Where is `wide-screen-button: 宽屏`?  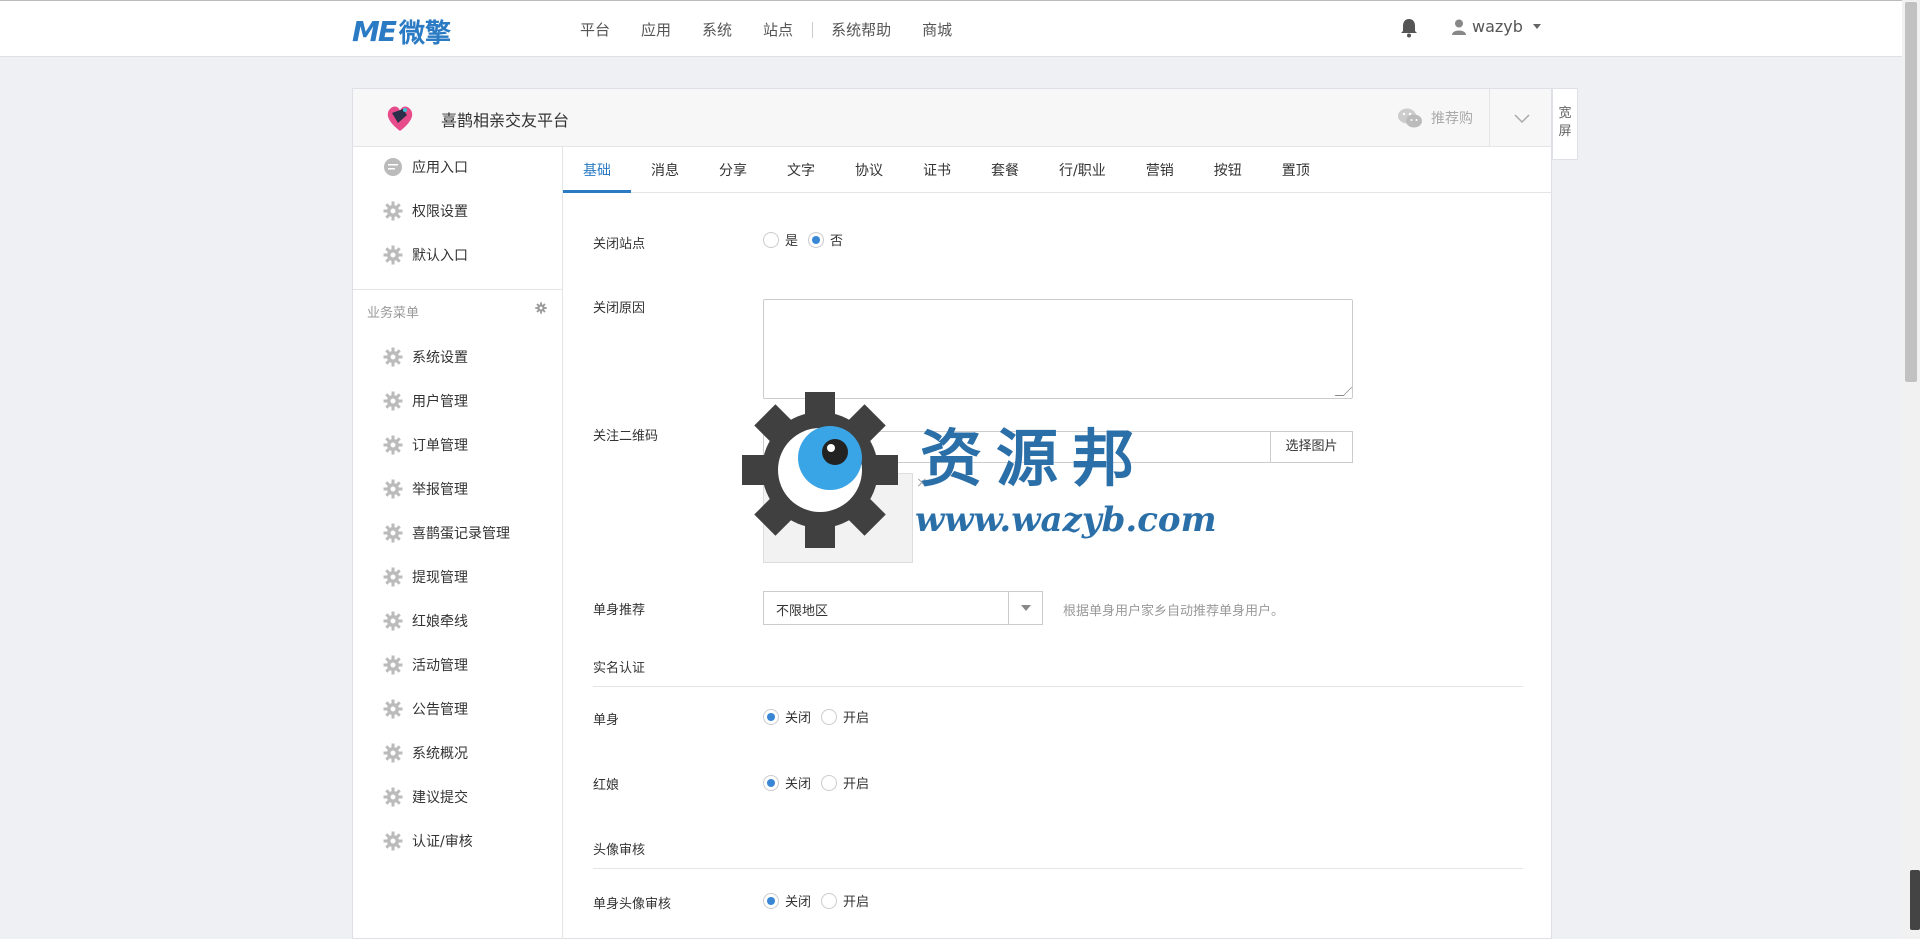 wide-screen-button: 宽屏 is located at coordinates (1565, 124).